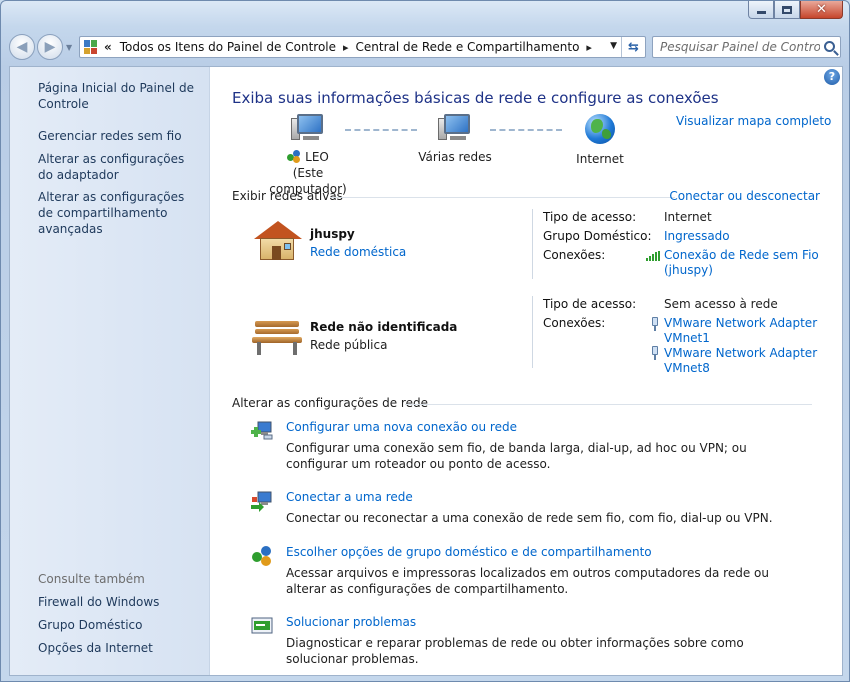  Describe the element at coordinates (744, 263) in the screenshot. I see `wireless-connection-link: Conexão de Rede sem Fio (jhuspy)` at that location.